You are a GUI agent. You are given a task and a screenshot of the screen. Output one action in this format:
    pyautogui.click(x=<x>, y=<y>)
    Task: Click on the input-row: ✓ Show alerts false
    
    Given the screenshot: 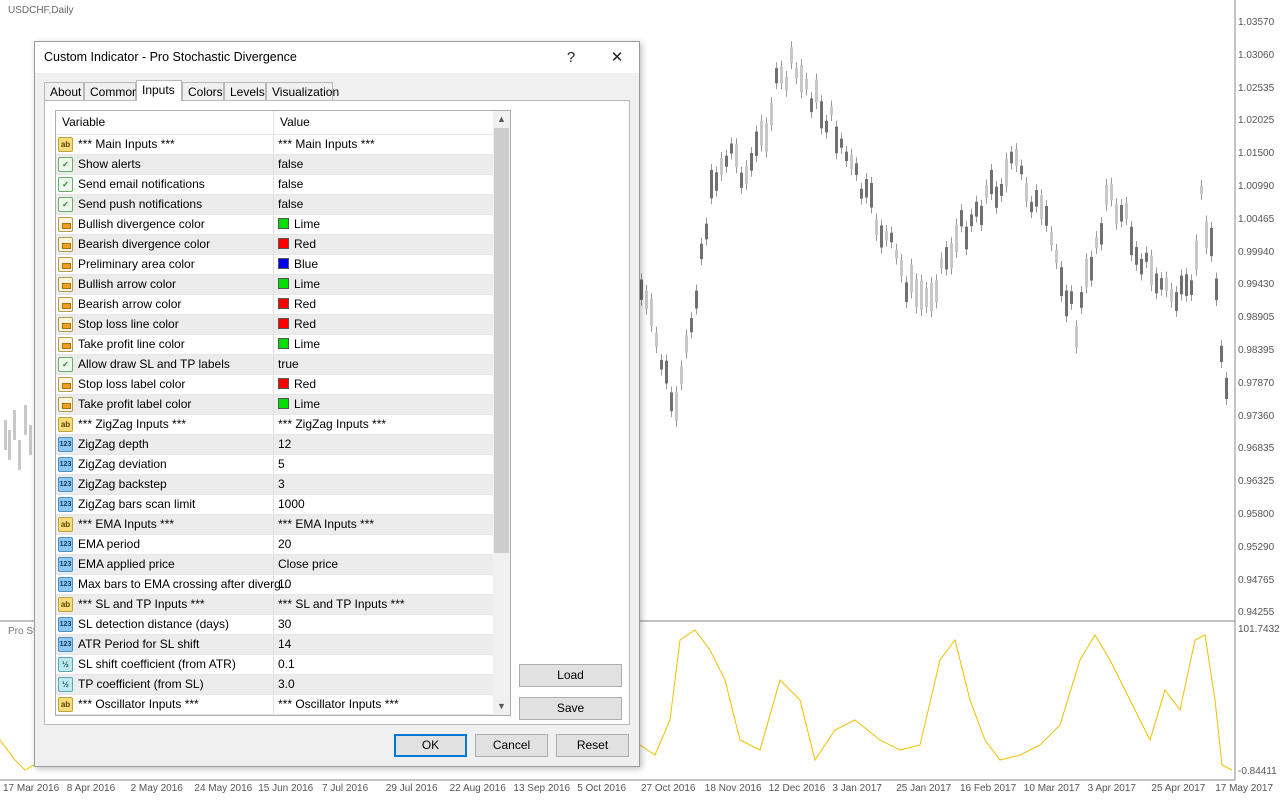 What is the action you would take?
    pyautogui.click(x=274, y=165)
    